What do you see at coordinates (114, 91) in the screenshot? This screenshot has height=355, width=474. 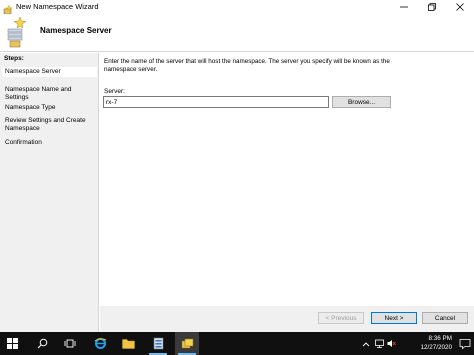 I see `server-label: Server:` at bounding box center [114, 91].